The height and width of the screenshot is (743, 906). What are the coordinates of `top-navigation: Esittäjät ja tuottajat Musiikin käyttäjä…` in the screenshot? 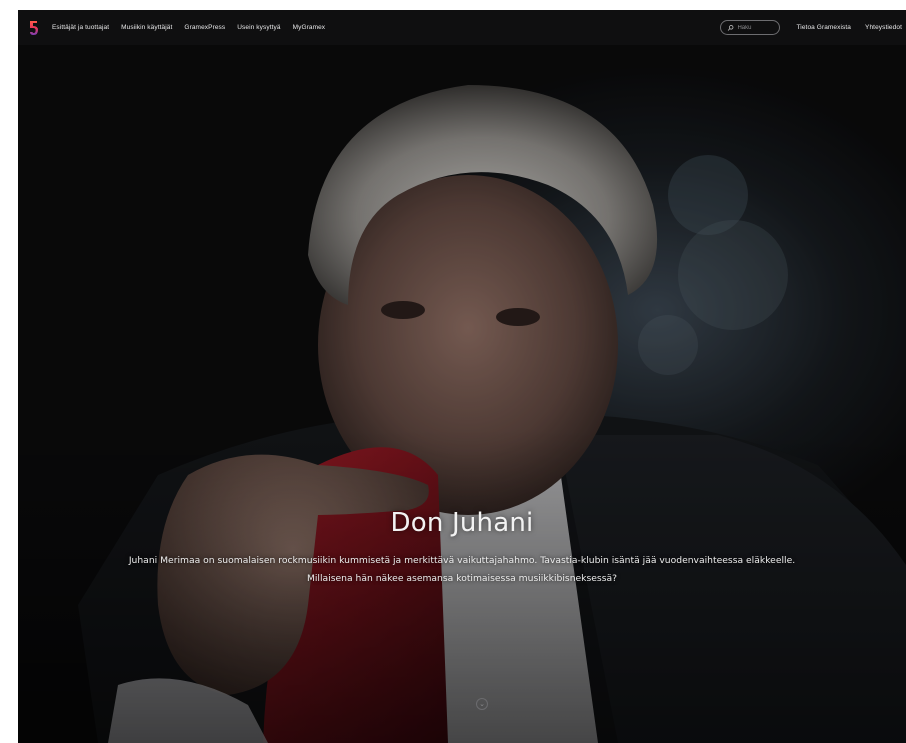 It's located at (462, 27).